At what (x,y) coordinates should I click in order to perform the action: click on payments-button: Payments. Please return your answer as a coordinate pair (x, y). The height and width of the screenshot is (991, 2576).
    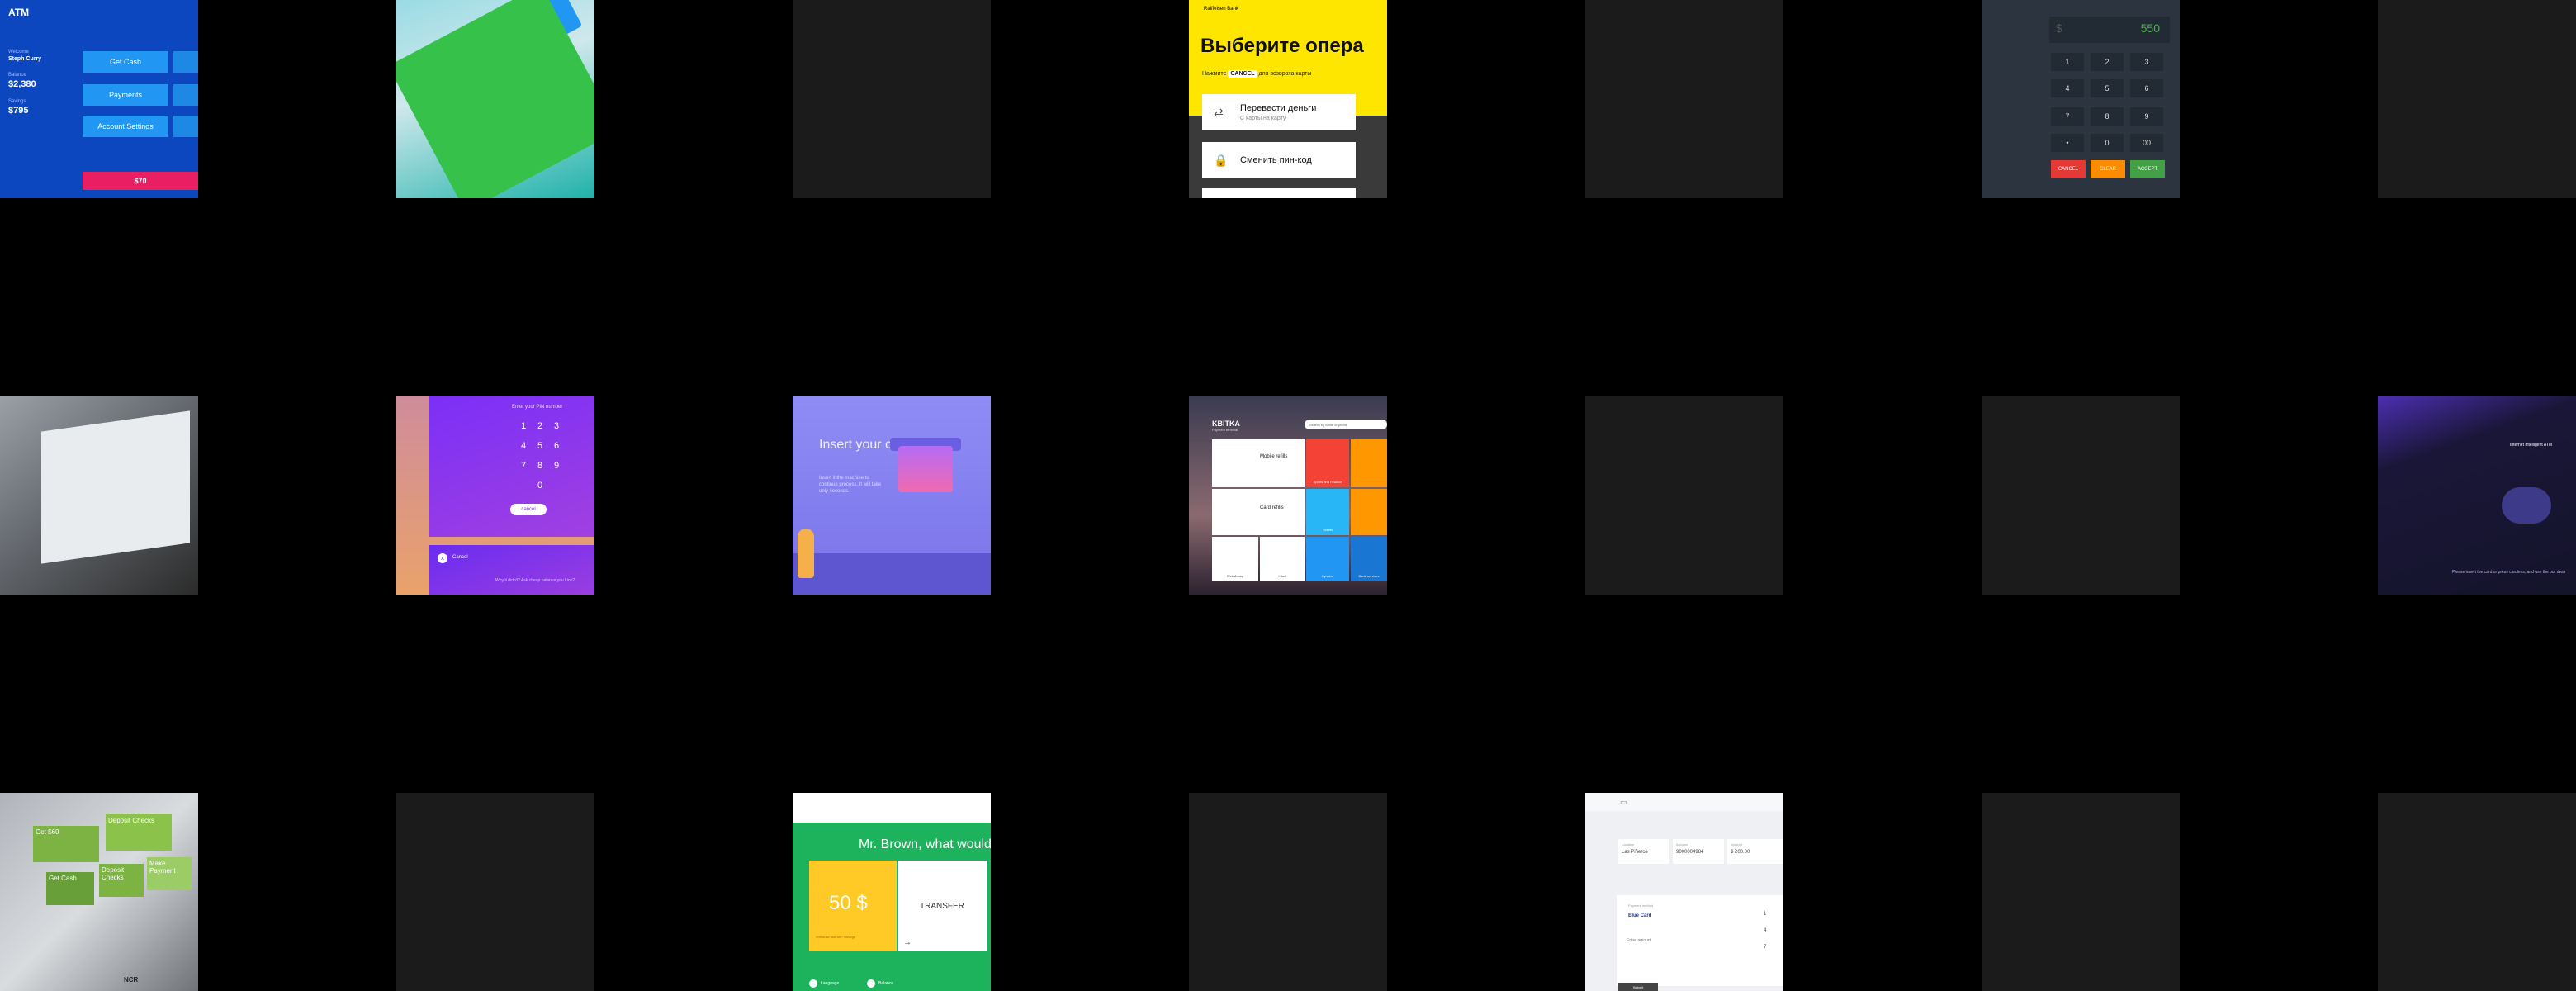
    Looking at the image, I should click on (125, 95).